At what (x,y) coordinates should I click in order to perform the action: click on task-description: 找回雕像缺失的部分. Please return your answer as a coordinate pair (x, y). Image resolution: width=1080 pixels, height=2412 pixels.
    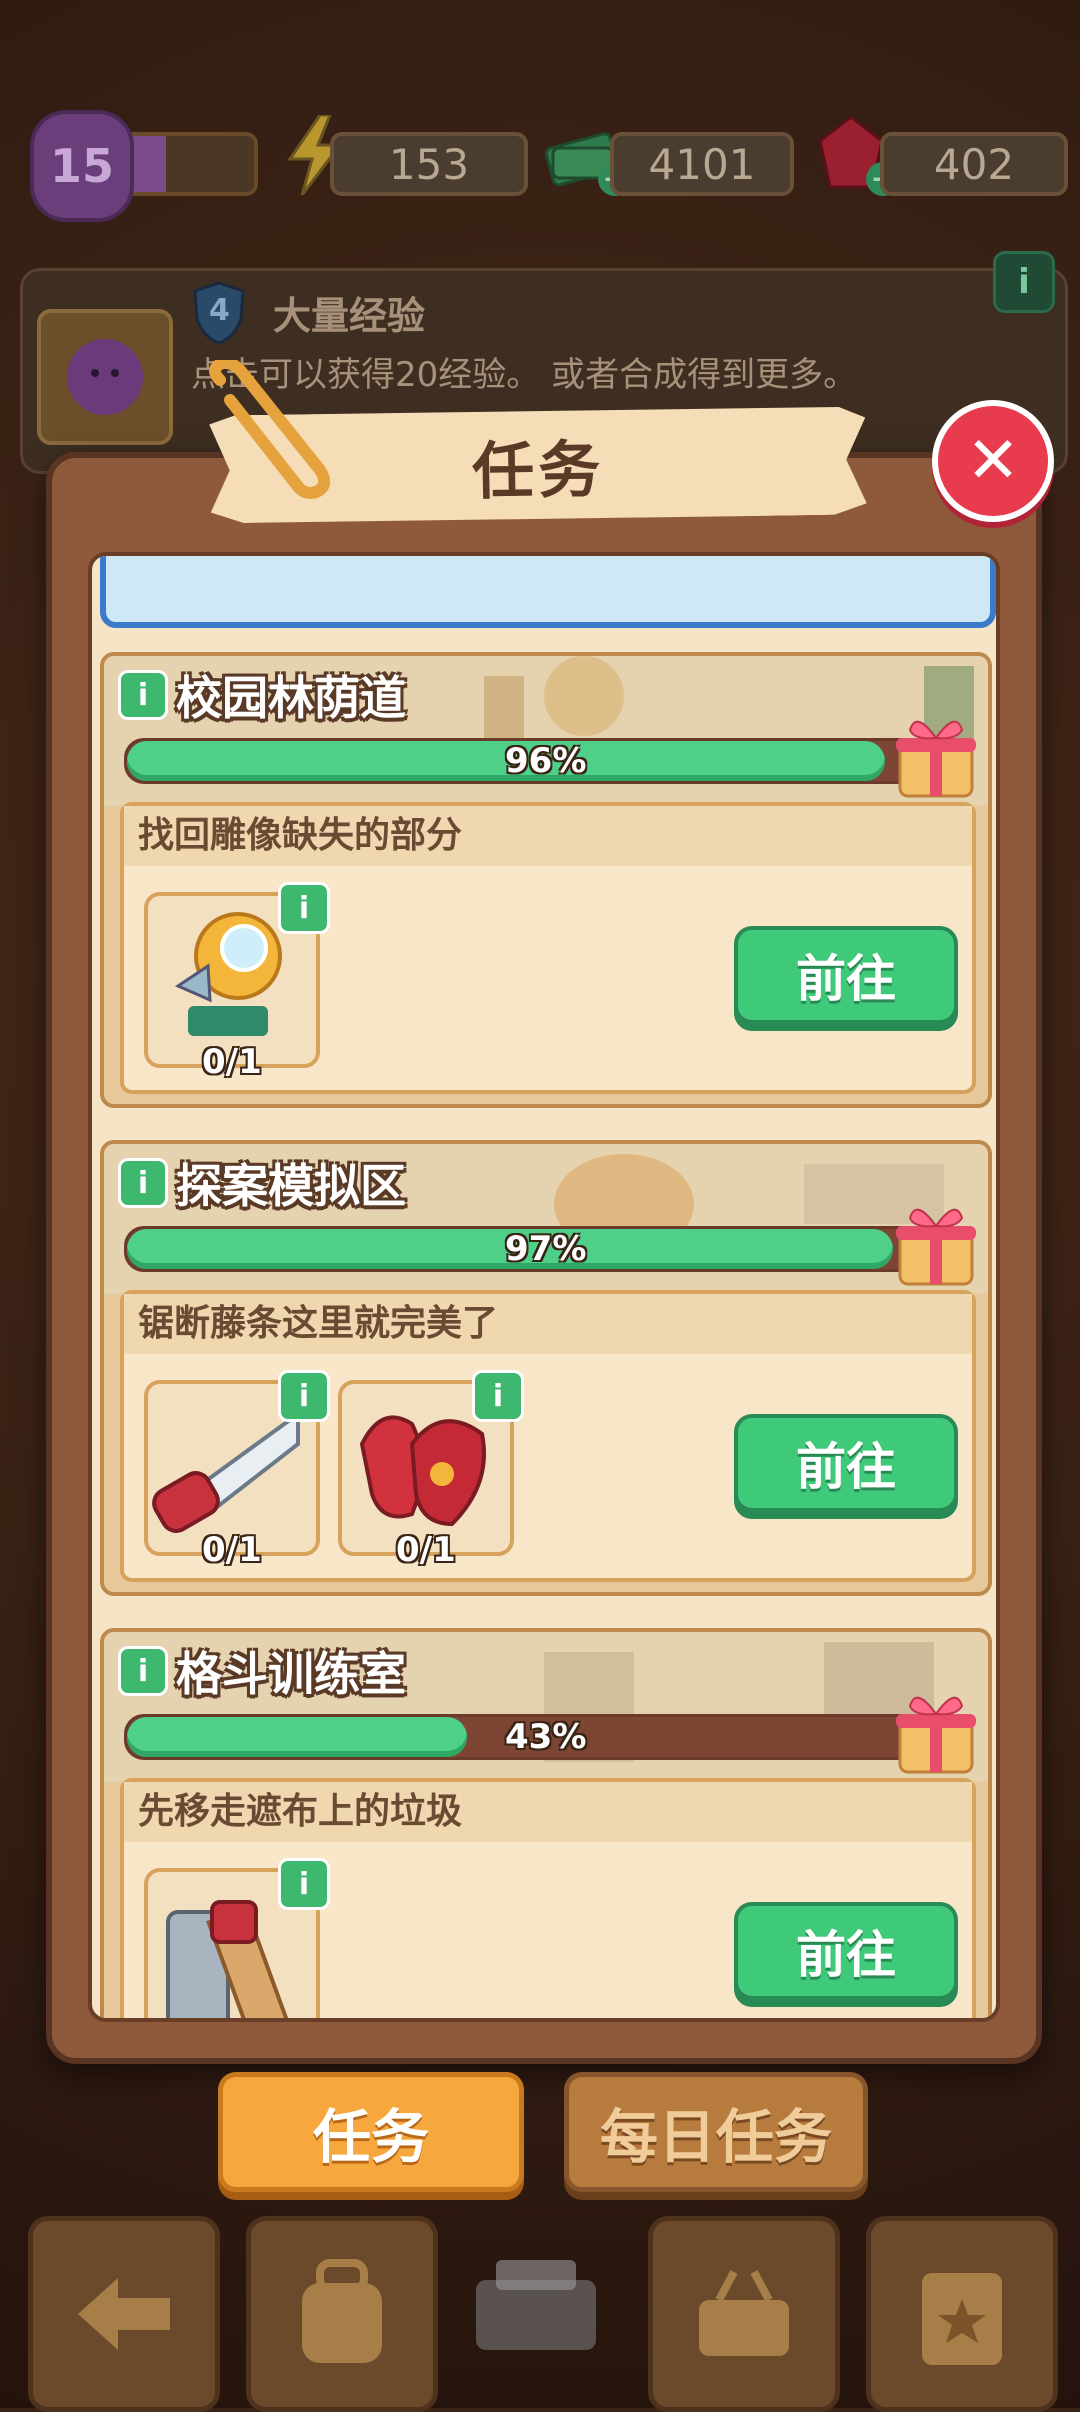
    Looking at the image, I should click on (548, 836).